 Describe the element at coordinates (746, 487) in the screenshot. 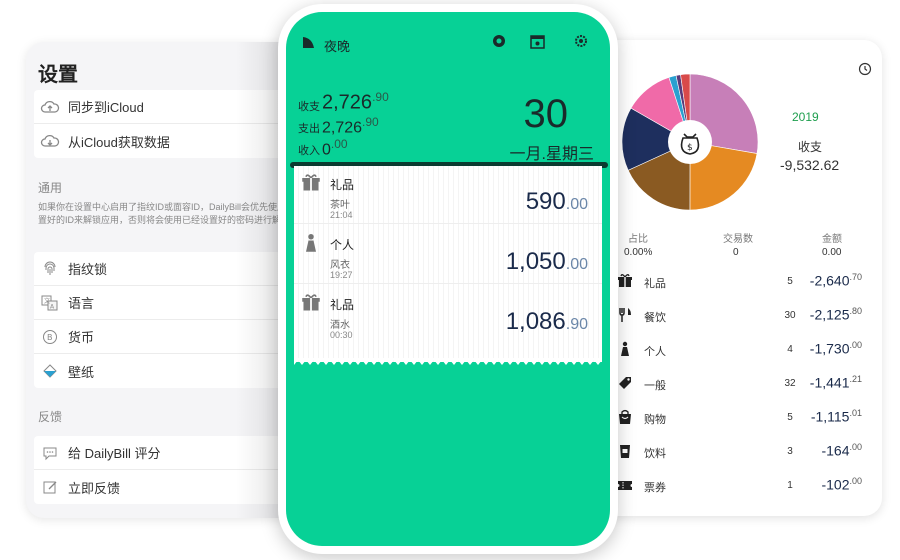

I see `category-row-tickets: 票券 1 -102.00` at that location.